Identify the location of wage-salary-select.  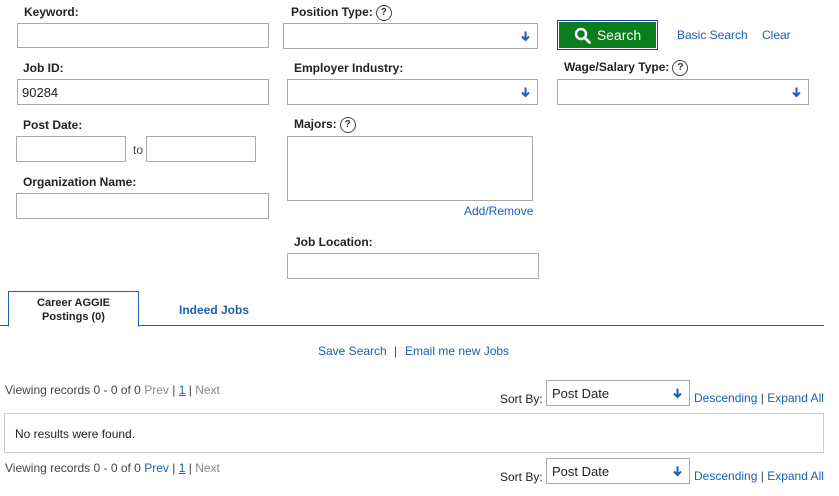
(683, 92).